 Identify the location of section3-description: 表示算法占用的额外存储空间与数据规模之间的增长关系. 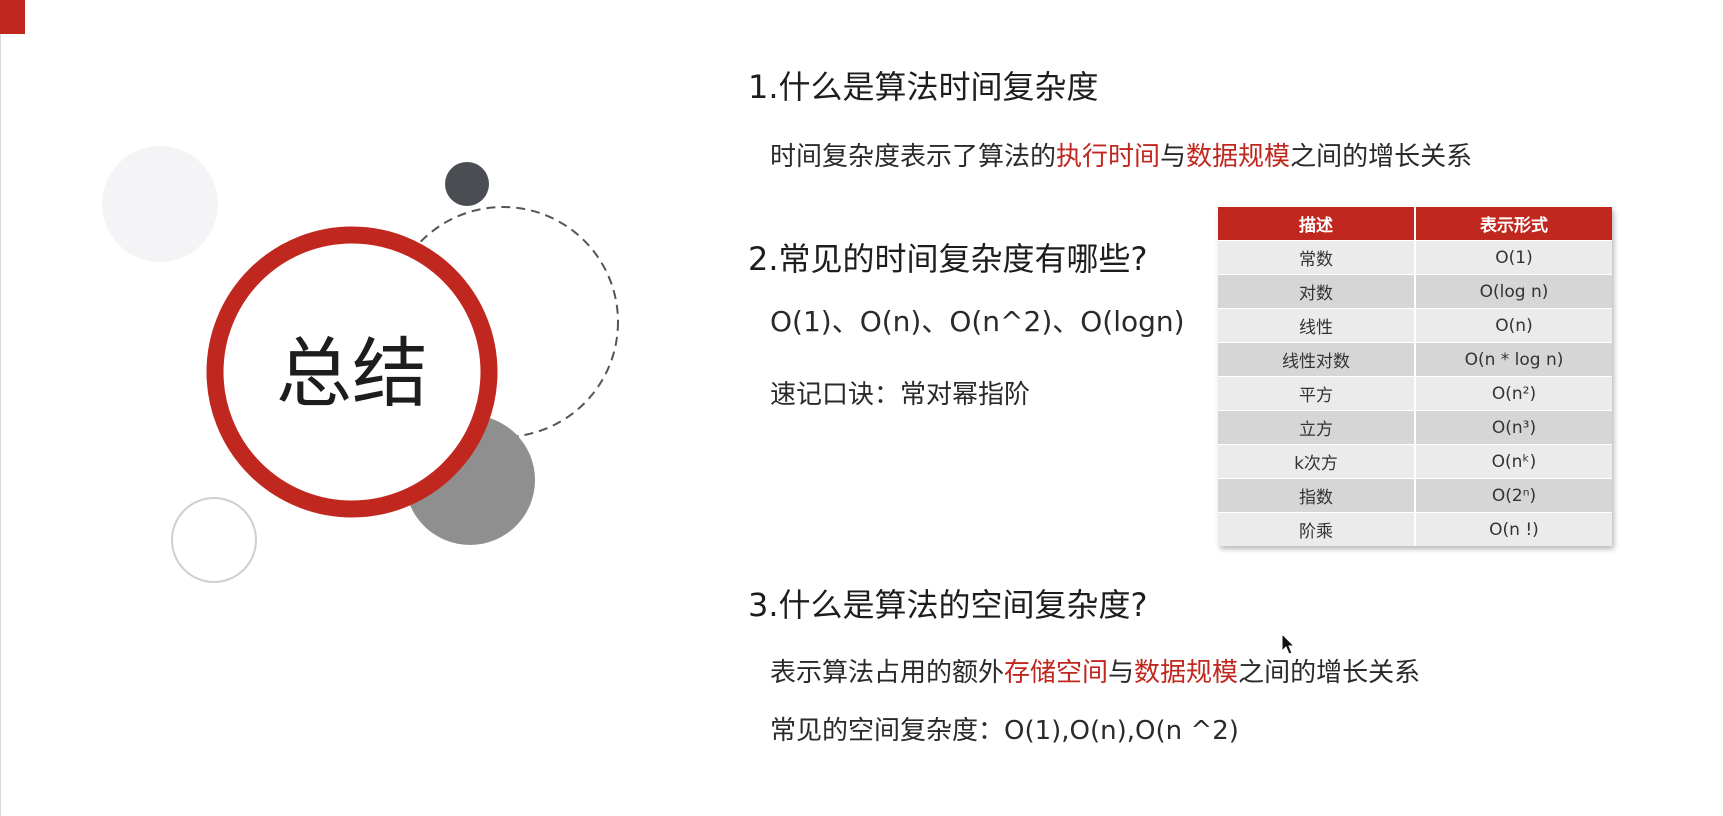
(1095, 670).